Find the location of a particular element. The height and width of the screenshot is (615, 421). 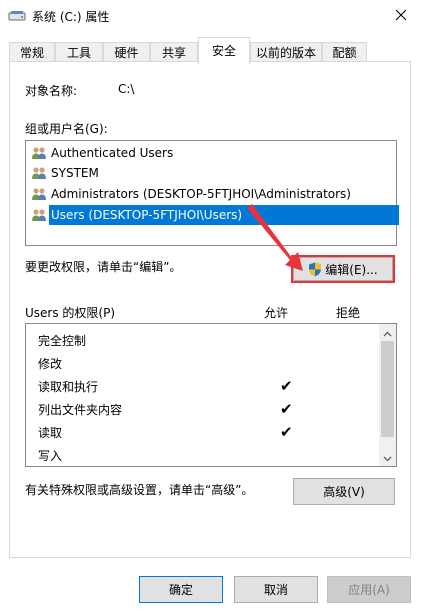

uac-shield-icon is located at coordinates (315, 269).